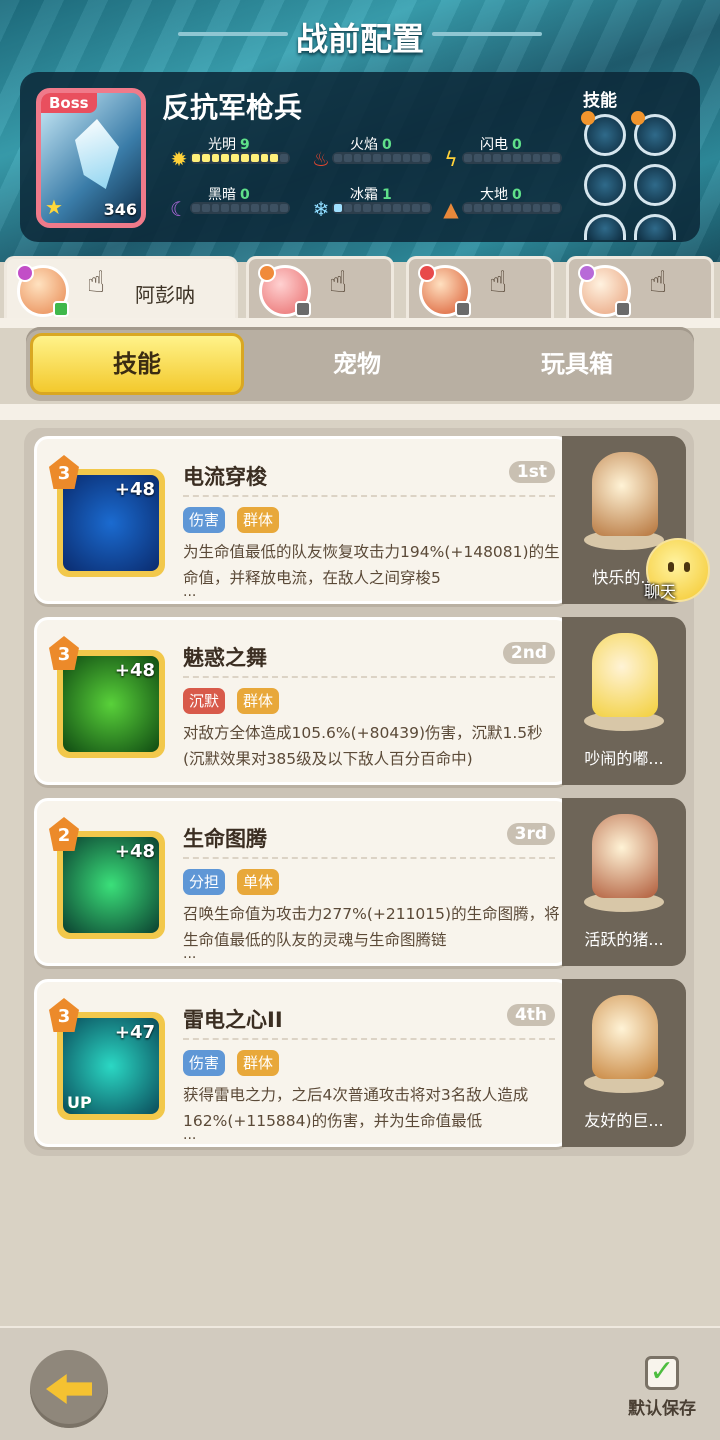 The height and width of the screenshot is (1440, 720). What do you see at coordinates (360, 1383) in the screenshot?
I see `footer-bar: ✓ 默认保存` at bounding box center [360, 1383].